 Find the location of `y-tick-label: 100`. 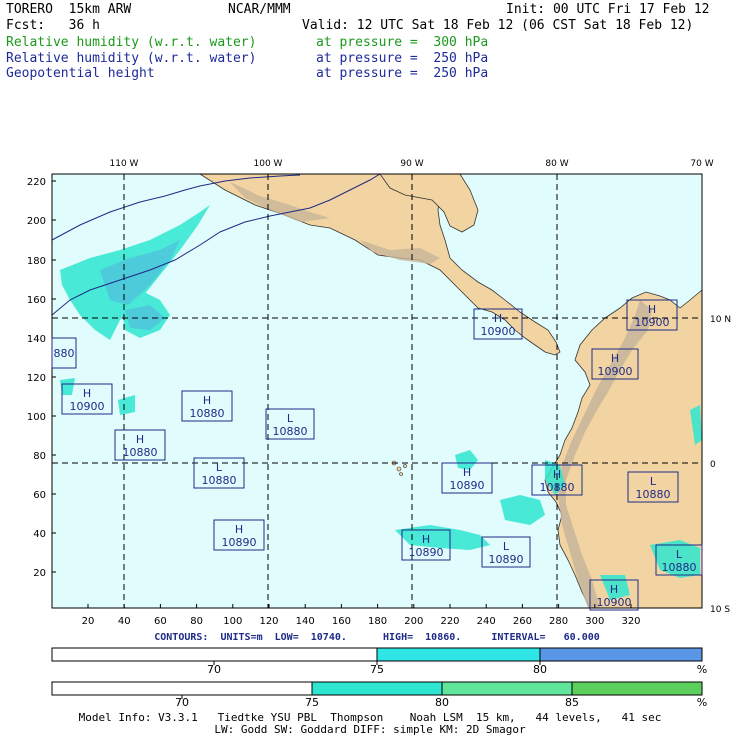

y-tick-label: 100 is located at coordinates (36, 417).